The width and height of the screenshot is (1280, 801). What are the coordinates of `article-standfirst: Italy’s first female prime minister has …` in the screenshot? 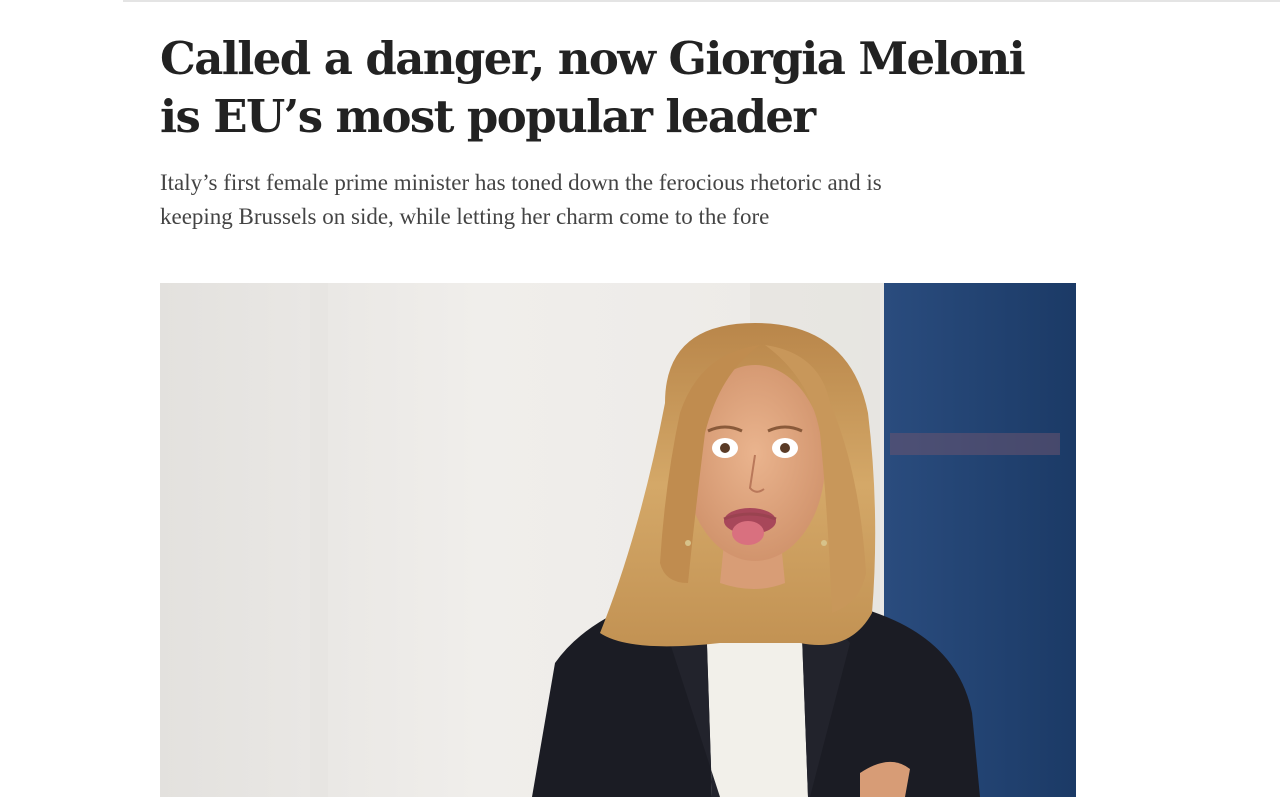 It's located at (600, 200).